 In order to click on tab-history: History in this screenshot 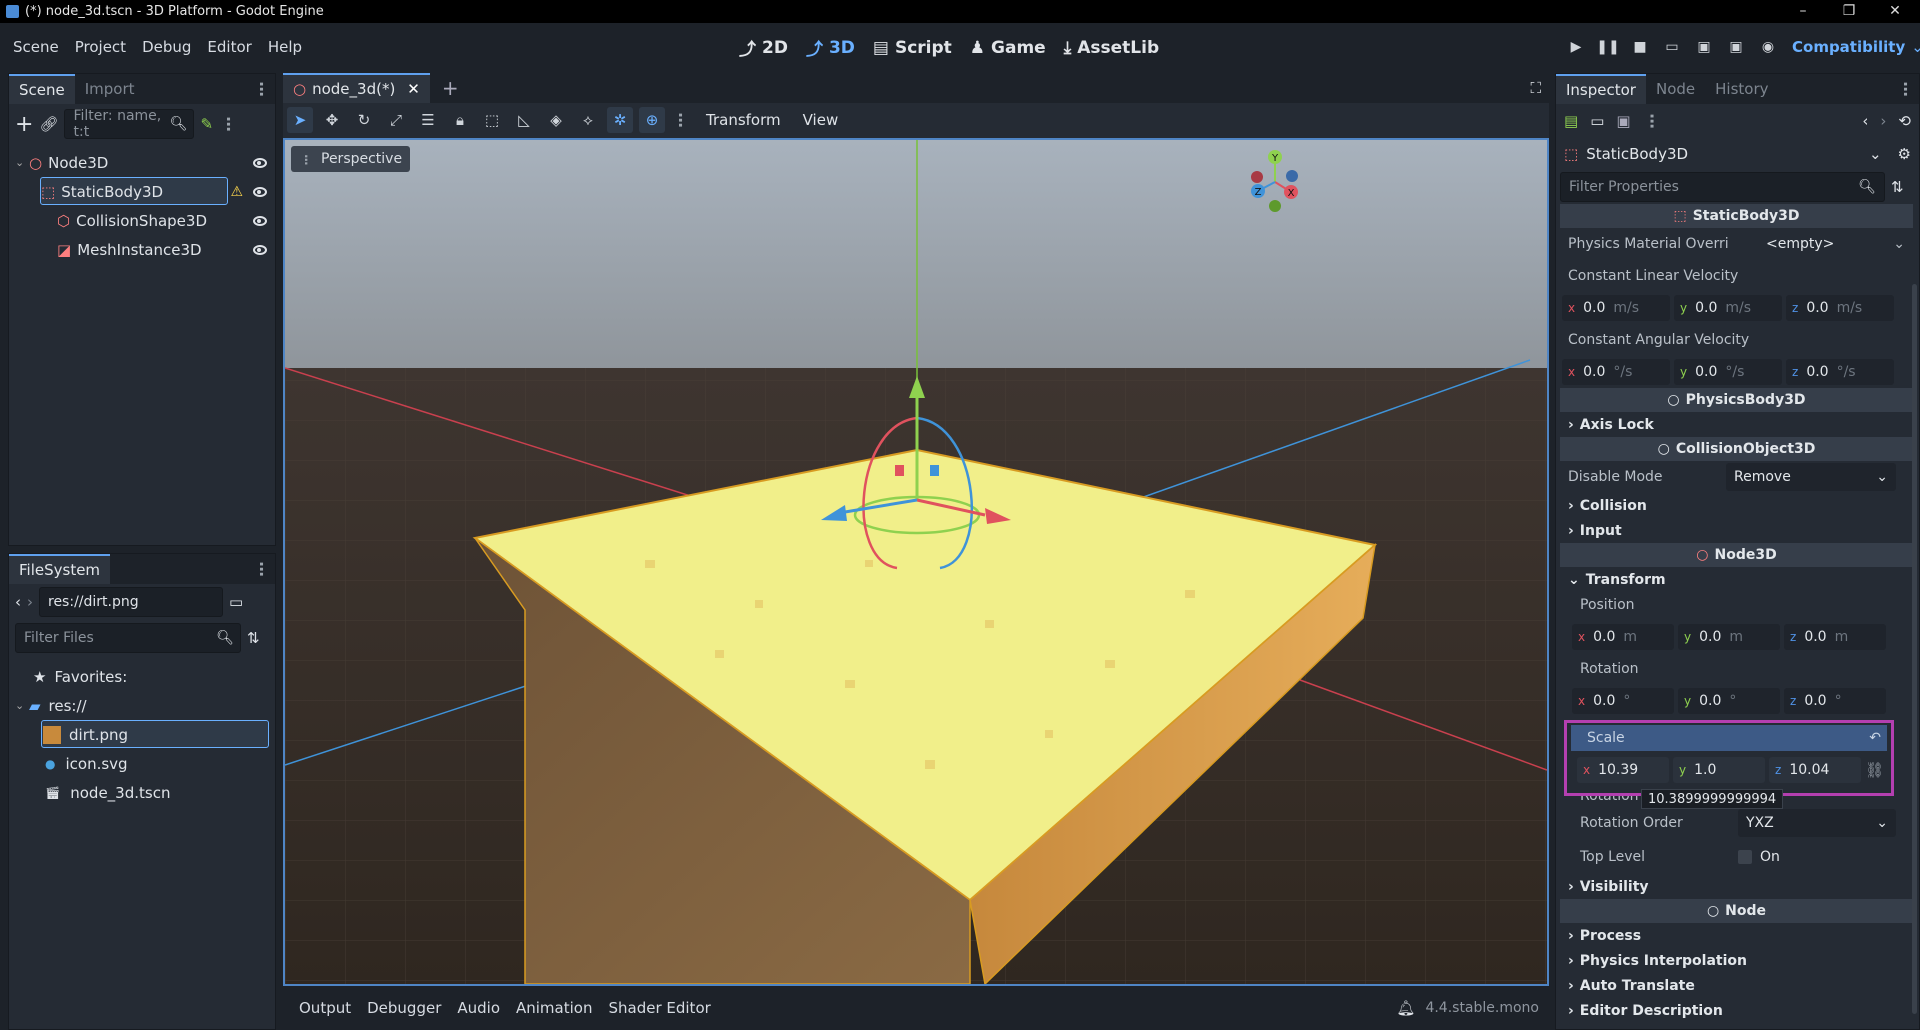, I will do `click(1741, 89)`.